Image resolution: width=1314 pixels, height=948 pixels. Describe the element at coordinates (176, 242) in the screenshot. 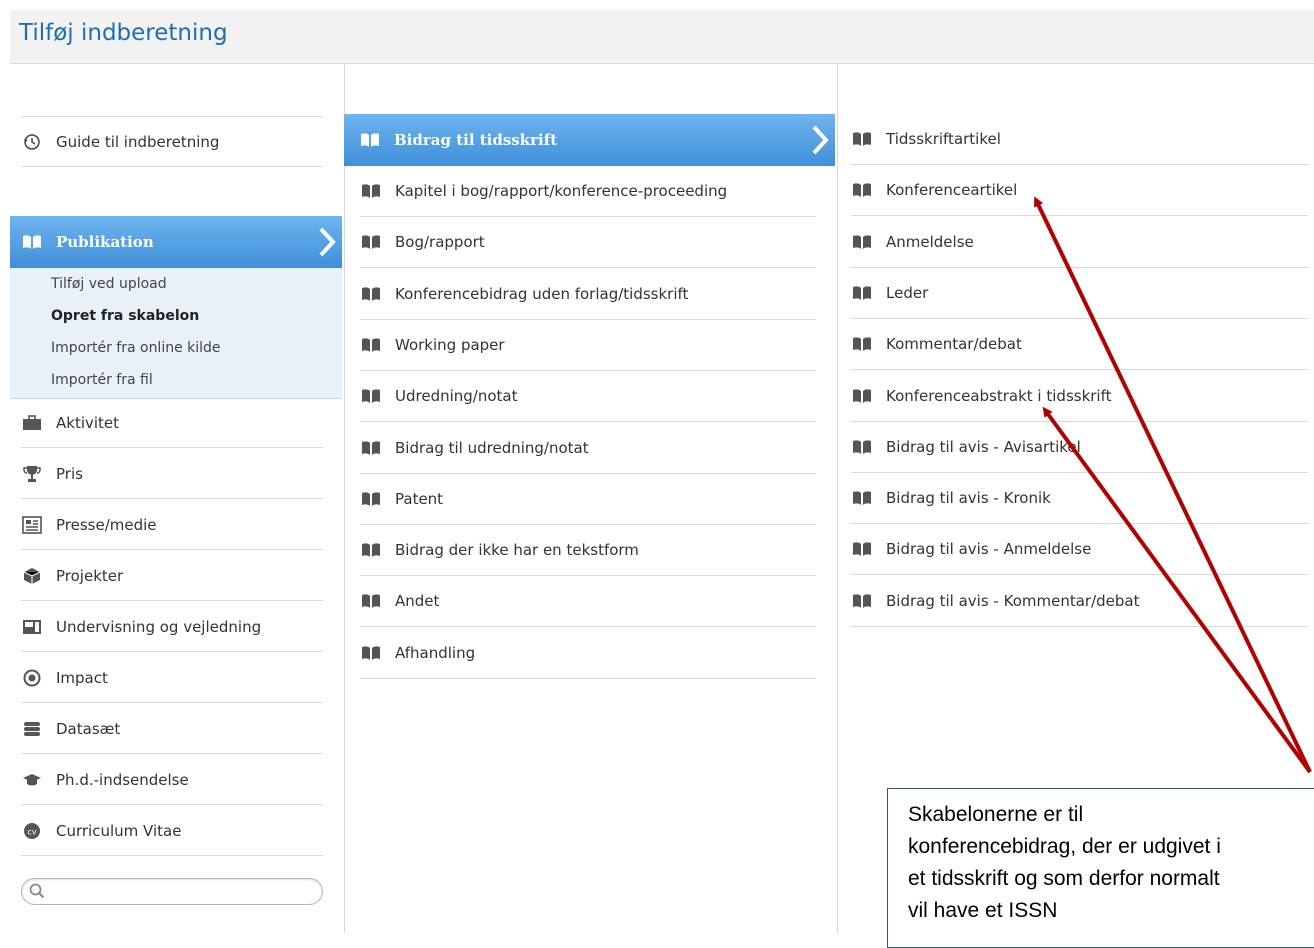

I see `sidebar-item-publikation: Publikation` at that location.